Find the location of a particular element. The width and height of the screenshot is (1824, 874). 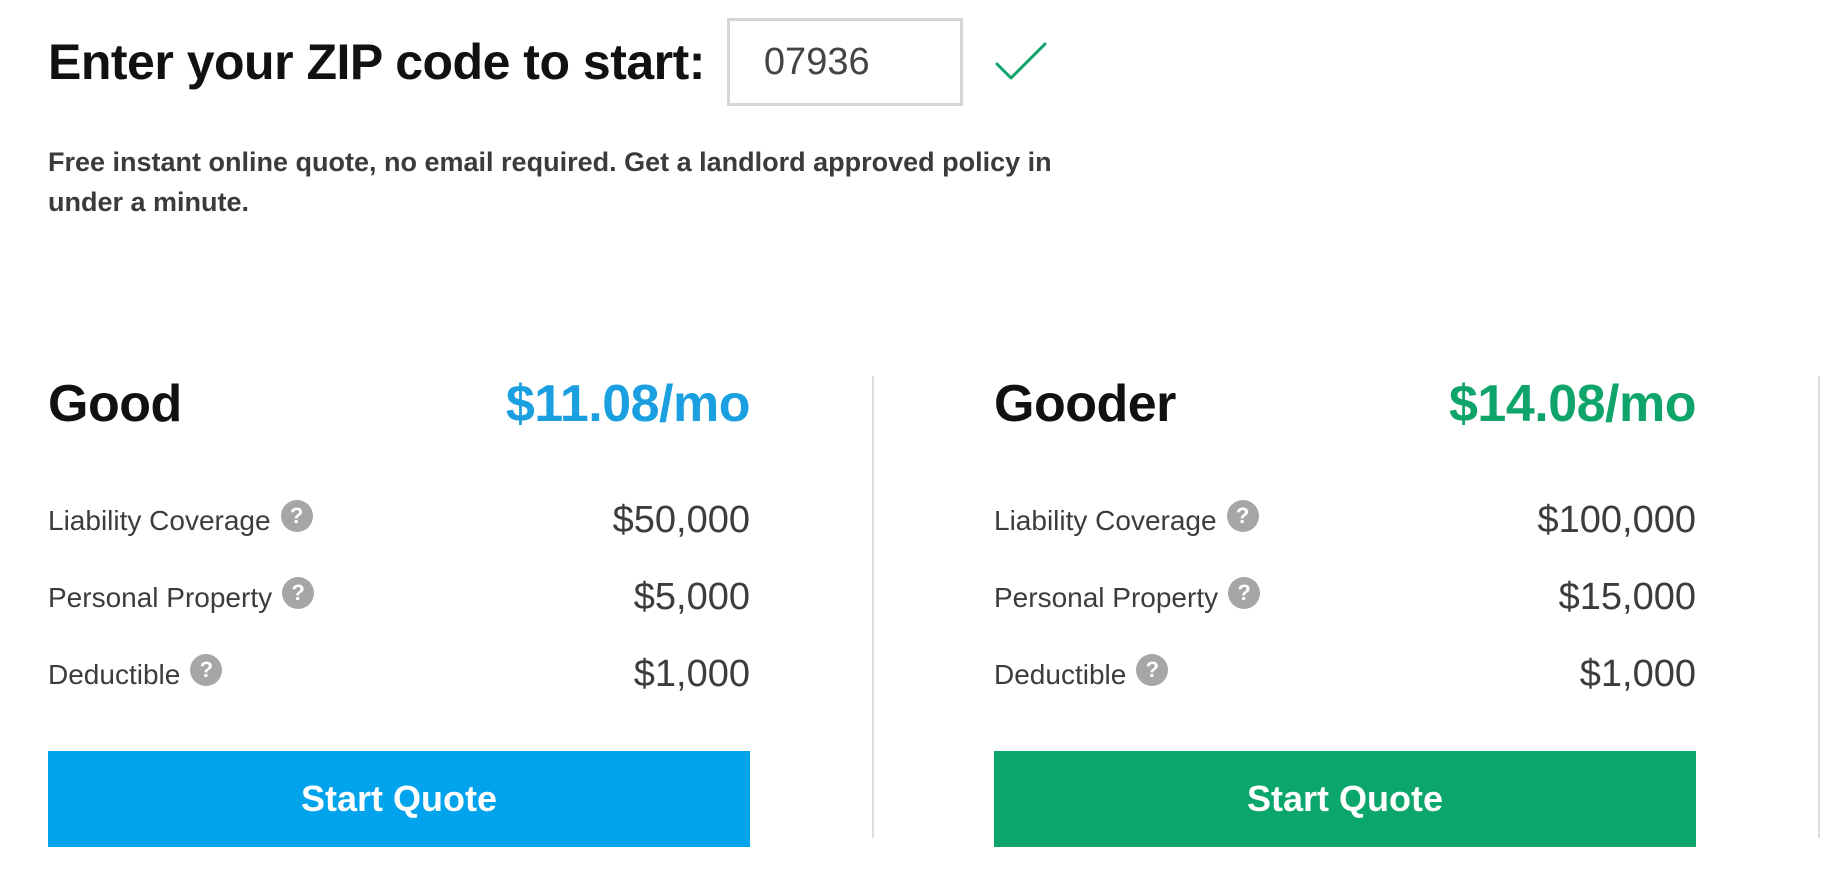

plan-price: $14.08/mo is located at coordinates (1573, 404).